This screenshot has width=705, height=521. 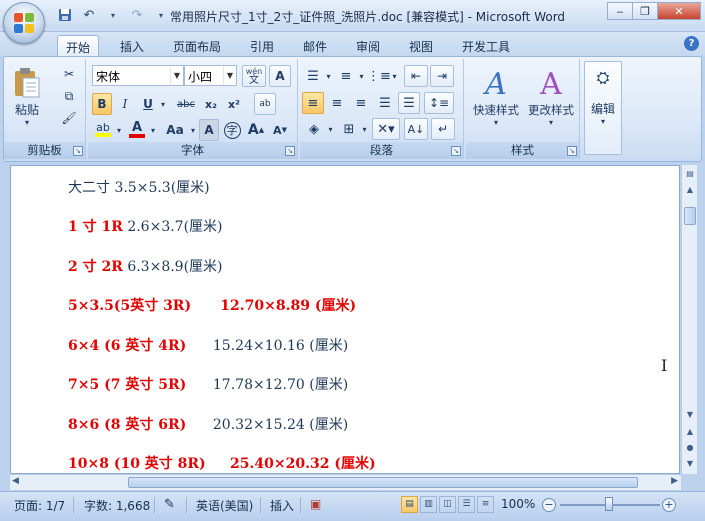 I want to click on strikethrough-button: abc, so click(x=186, y=104).